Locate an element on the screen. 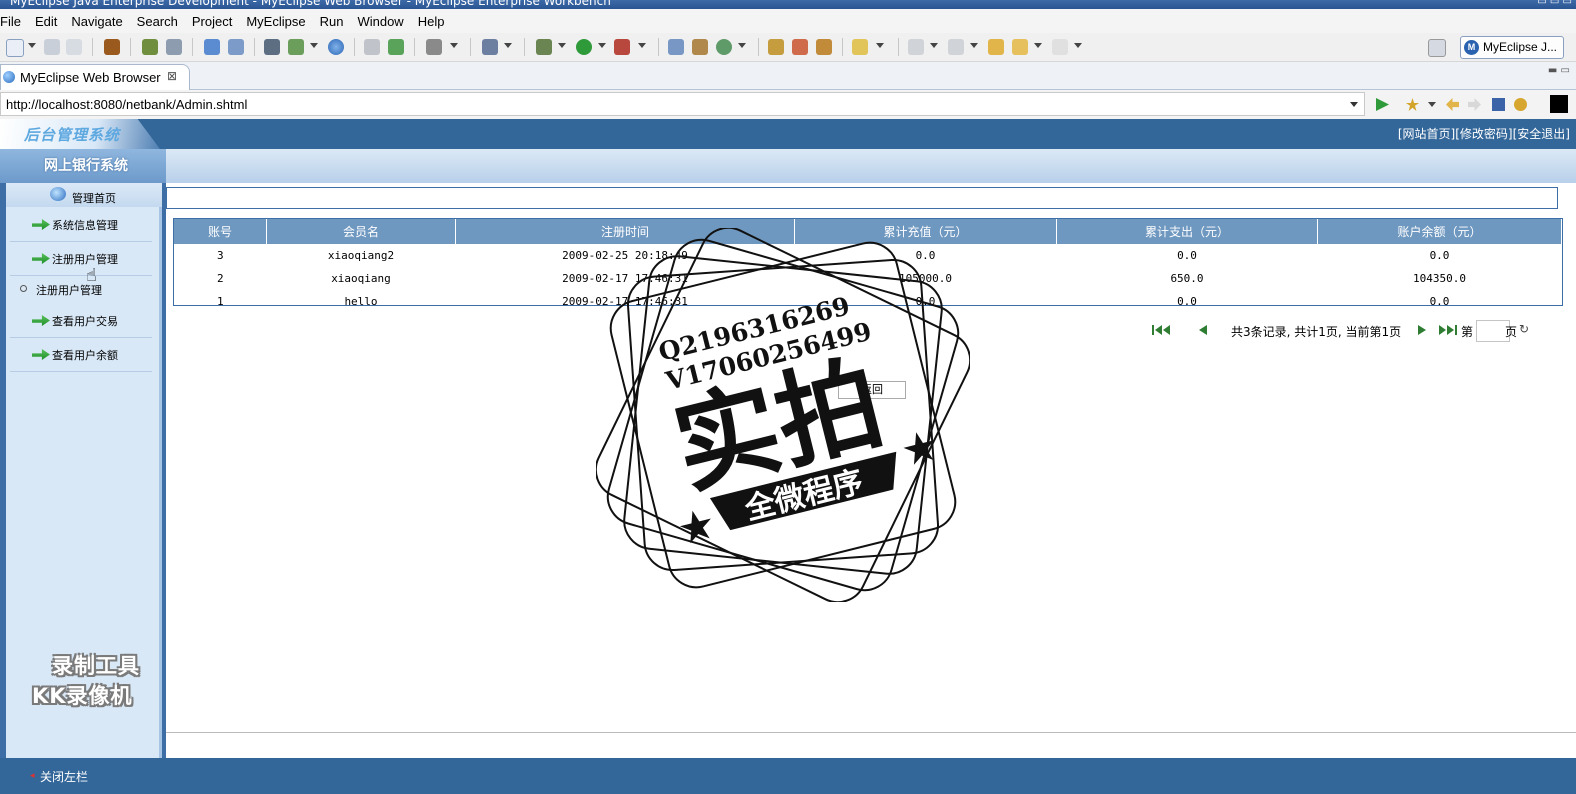 The image size is (1576, 794). package-icon is located at coordinates (112, 47).